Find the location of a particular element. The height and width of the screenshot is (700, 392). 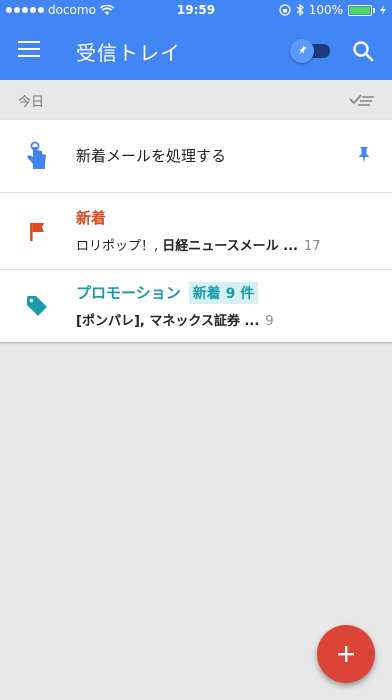

app-bar: 受信トレイ is located at coordinates (196, 51).